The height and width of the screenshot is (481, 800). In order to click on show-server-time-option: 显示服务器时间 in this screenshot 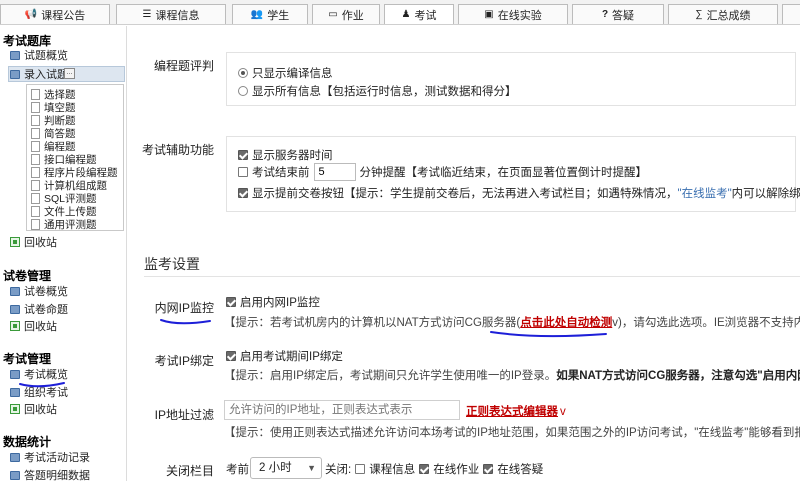, I will do `click(285, 155)`.